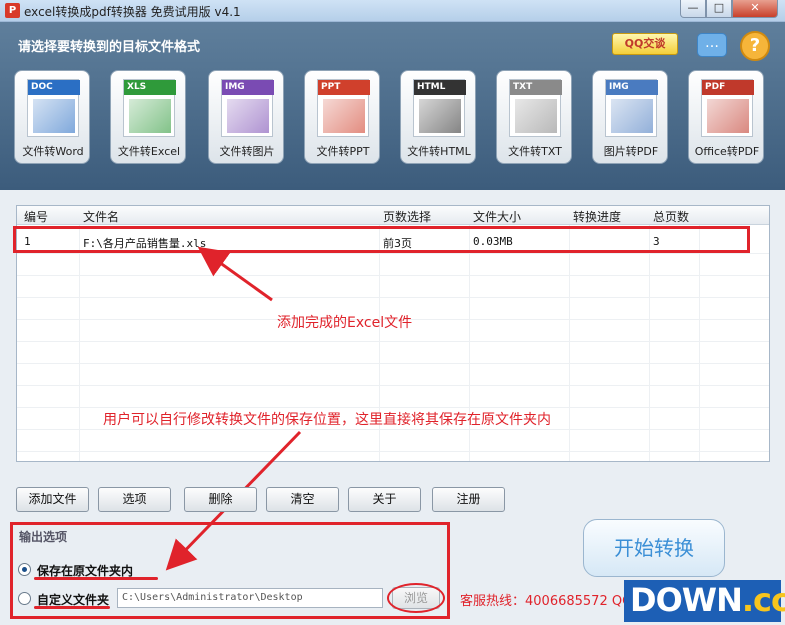 The width and height of the screenshot is (785, 625). I want to click on col-header-progress: 转换进度, so click(597, 216).